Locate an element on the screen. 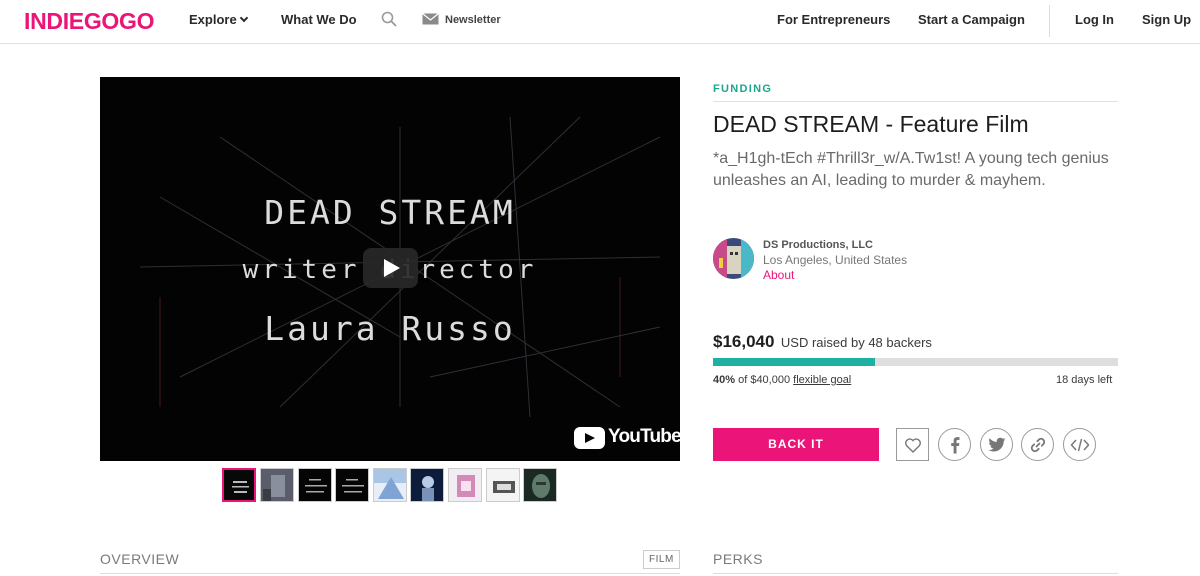  goal-summary: 40% of $40,000 flexible goal is located at coordinates (782, 380).